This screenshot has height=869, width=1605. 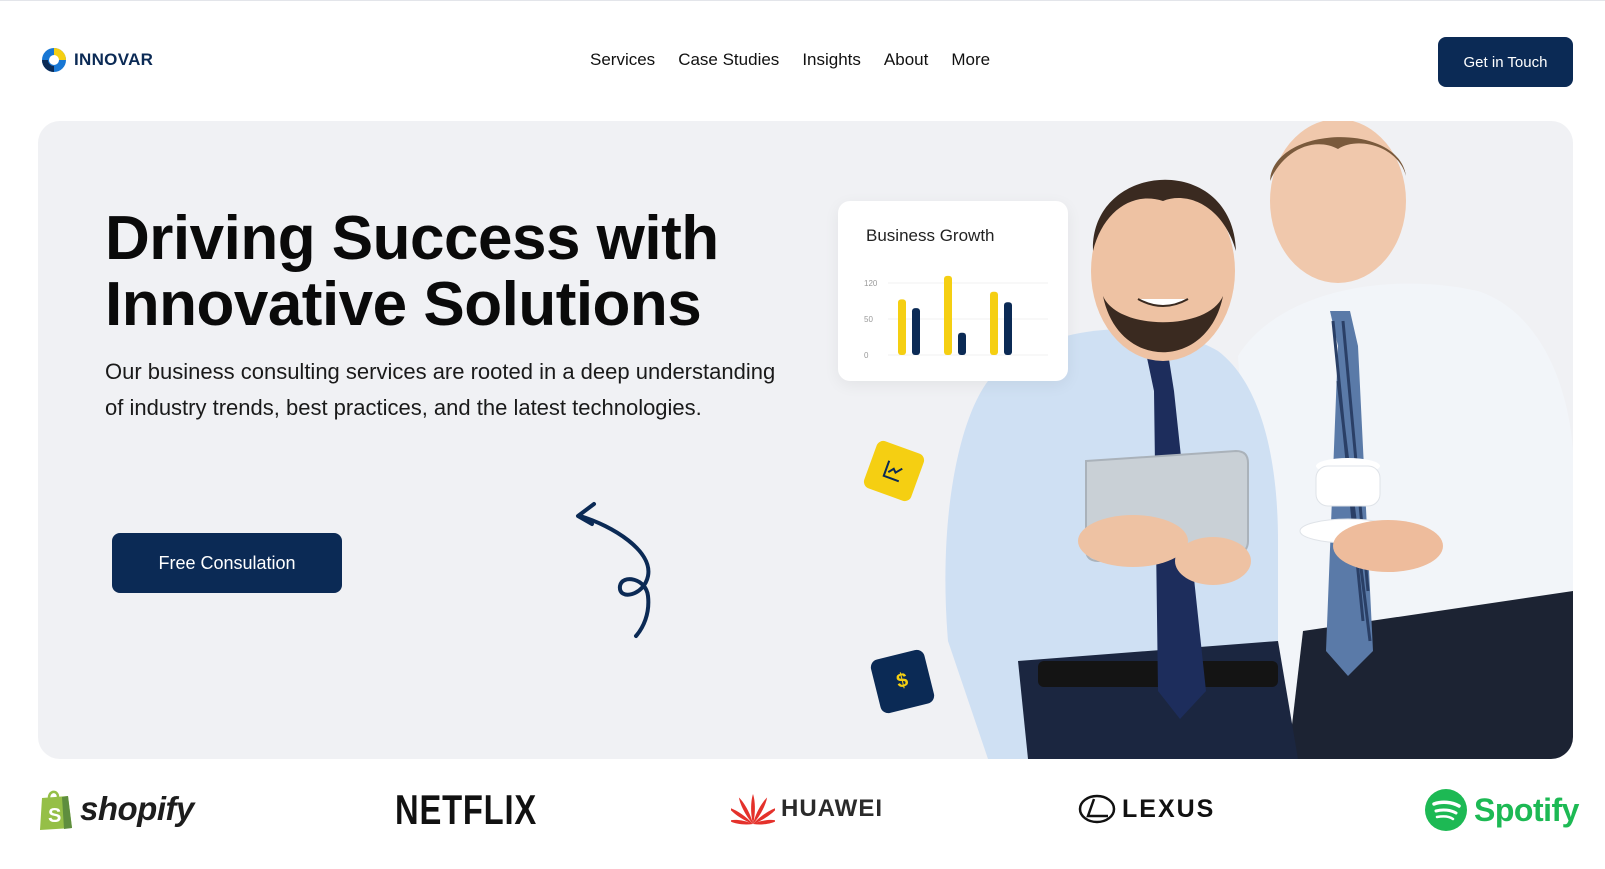 I want to click on netflix-logo: NETFLIX, so click(x=486, y=810).